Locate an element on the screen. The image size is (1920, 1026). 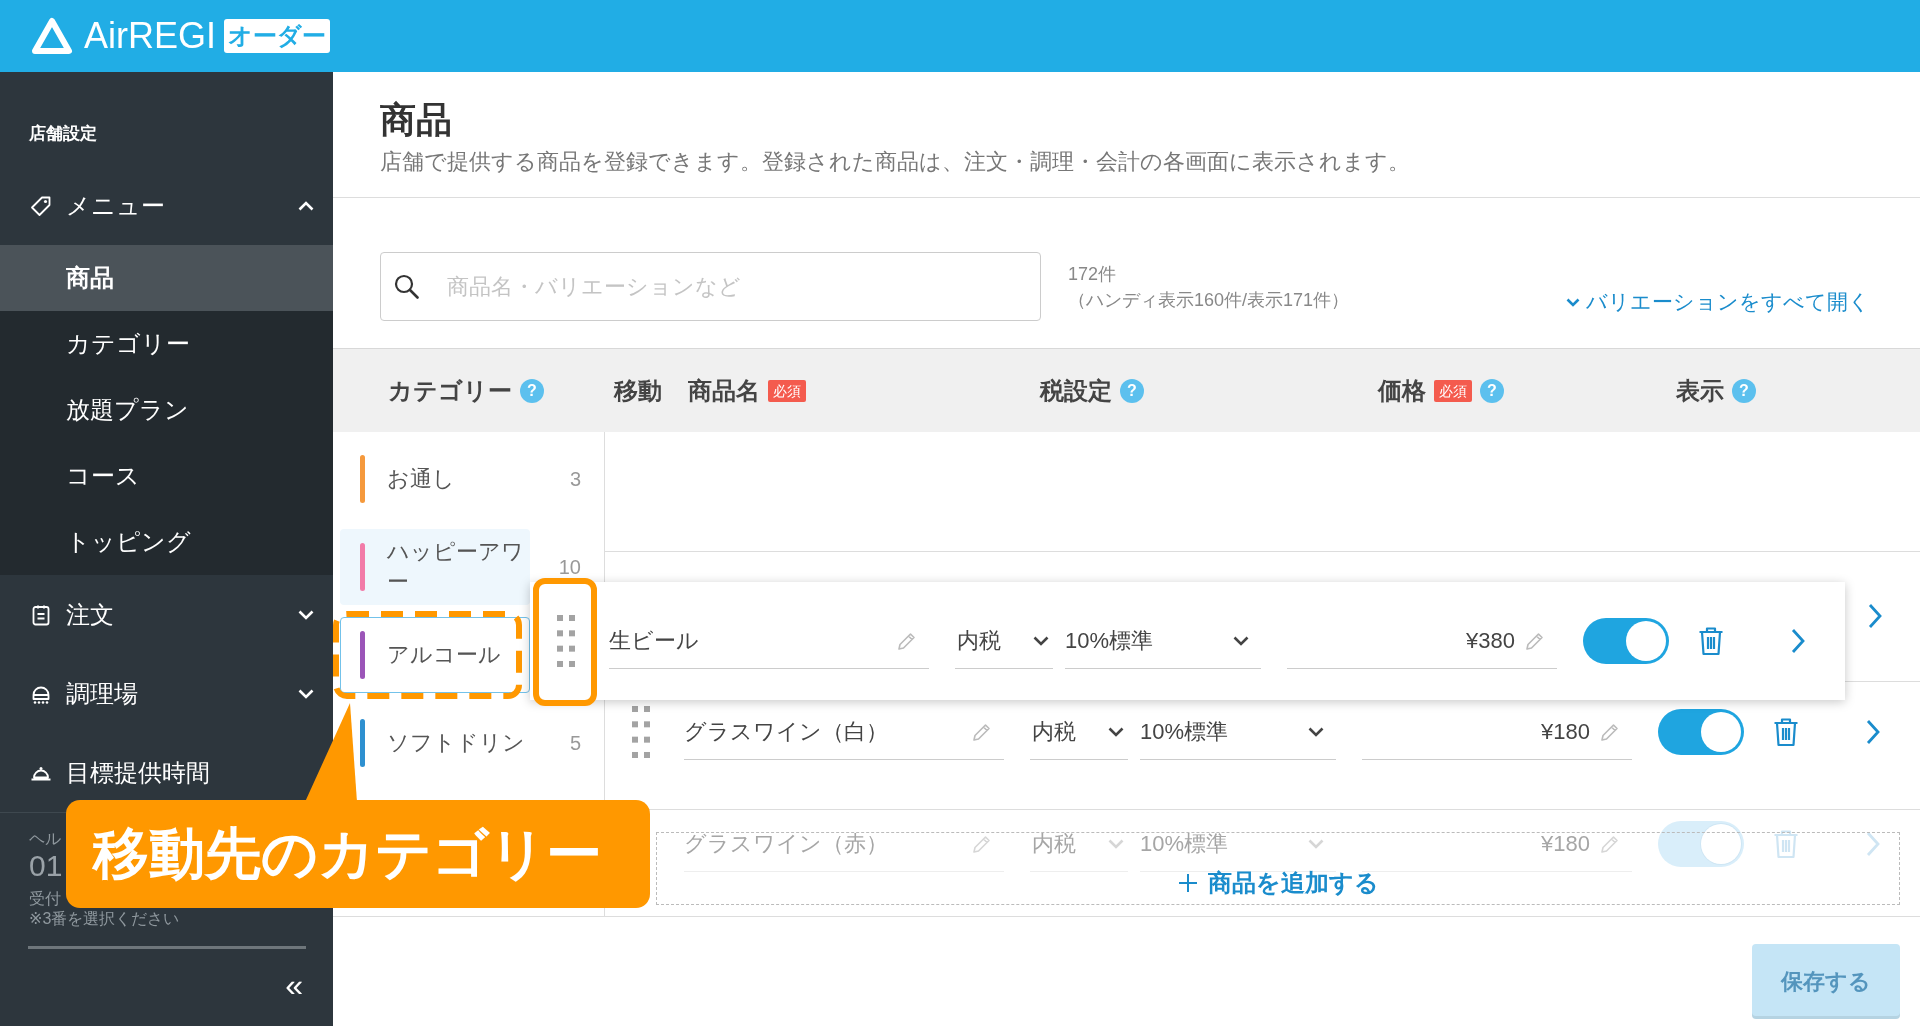
item-count: 5 is located at coordinates (575, 743).